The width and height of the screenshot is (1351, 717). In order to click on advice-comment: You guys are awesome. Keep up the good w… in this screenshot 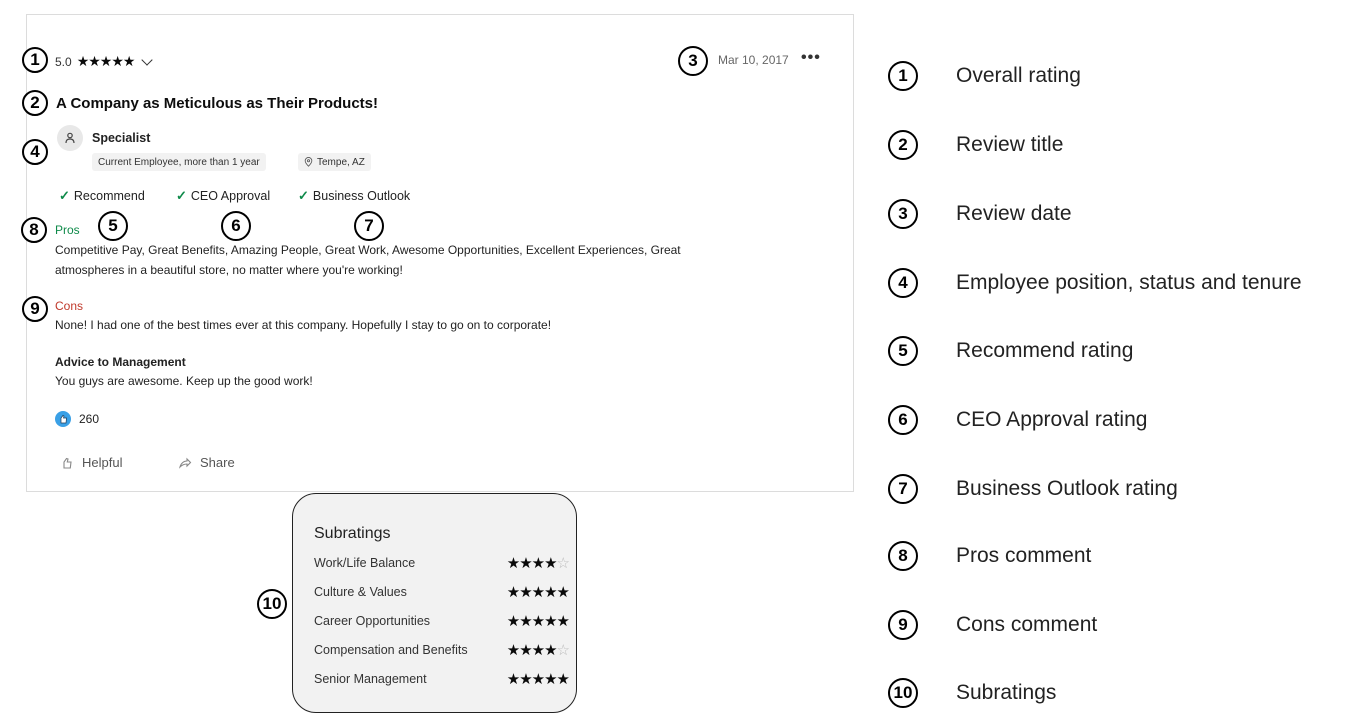, I will do `click(184, 381)`.